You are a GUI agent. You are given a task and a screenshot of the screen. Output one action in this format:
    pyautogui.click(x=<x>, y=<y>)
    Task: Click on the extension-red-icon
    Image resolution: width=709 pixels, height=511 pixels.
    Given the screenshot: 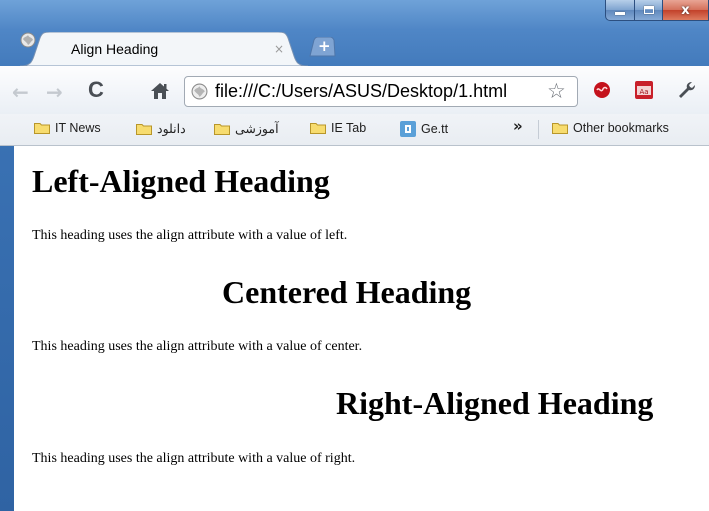 What is the action you would take?
    pyautogui.click(x=602, y=90)
    